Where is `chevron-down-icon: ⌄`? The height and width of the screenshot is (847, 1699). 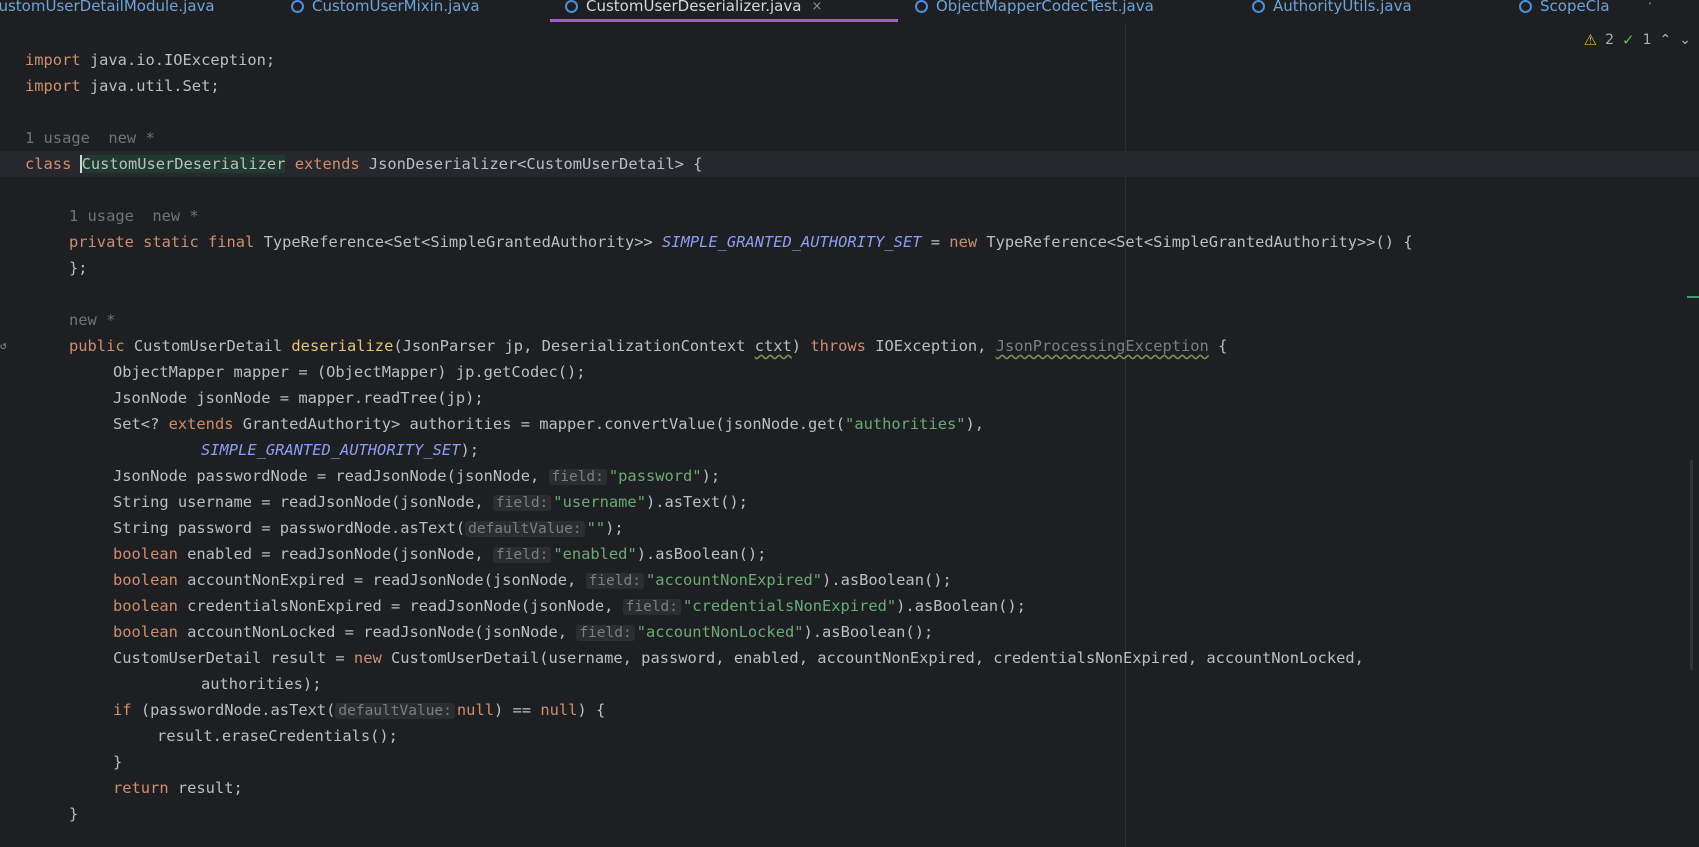 chevron-down-icon: ⌄ is located at coordinates (1685, 40).